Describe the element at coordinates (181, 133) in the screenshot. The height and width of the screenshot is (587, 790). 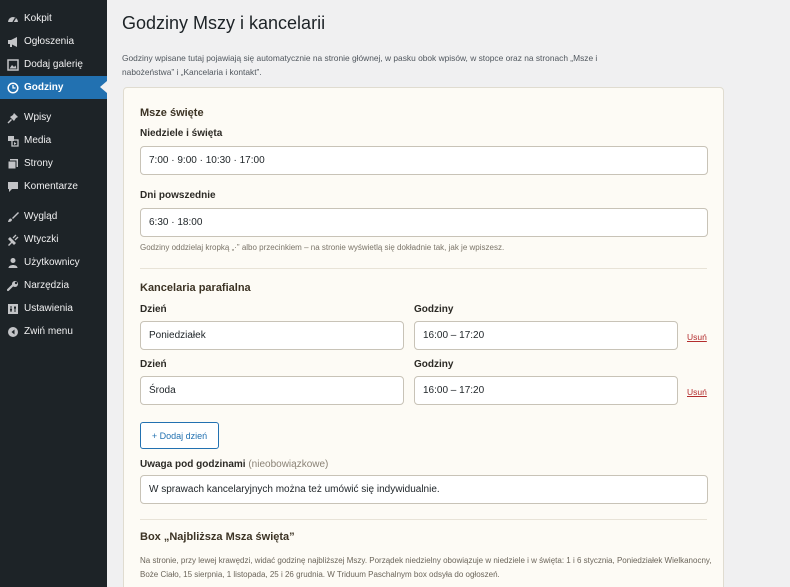
I see `sunday-label: Niedziele i święta` at that location.